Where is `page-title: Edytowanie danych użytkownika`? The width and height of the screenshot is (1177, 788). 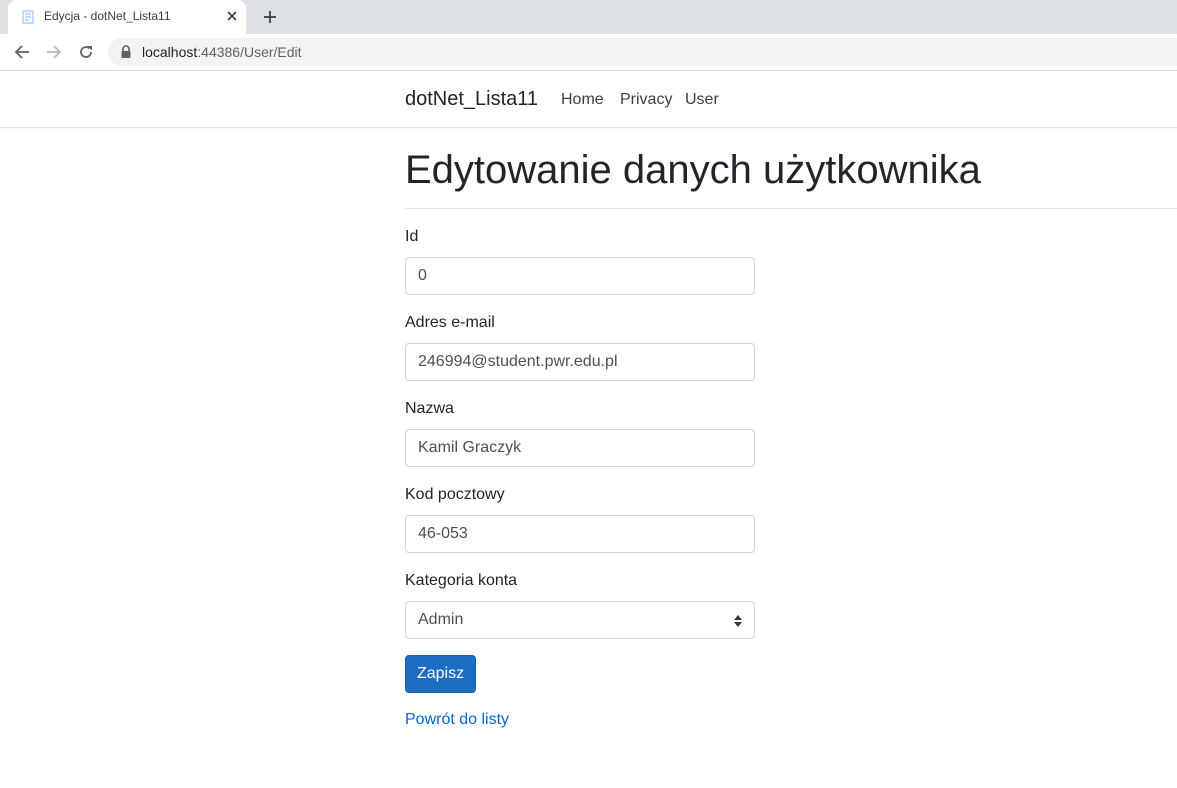
page-title: Edytowanie danych użytkownika is located at coordinates (693, 170).